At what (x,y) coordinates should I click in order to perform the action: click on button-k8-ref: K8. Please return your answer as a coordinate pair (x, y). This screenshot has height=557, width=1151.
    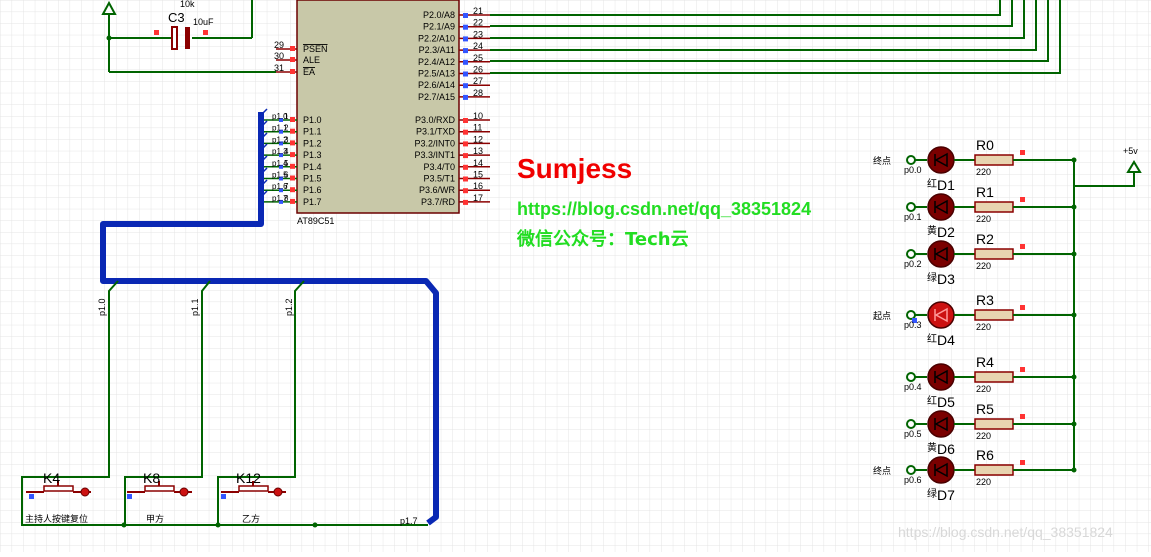
    Looking at the image, I should click on (151, 478).